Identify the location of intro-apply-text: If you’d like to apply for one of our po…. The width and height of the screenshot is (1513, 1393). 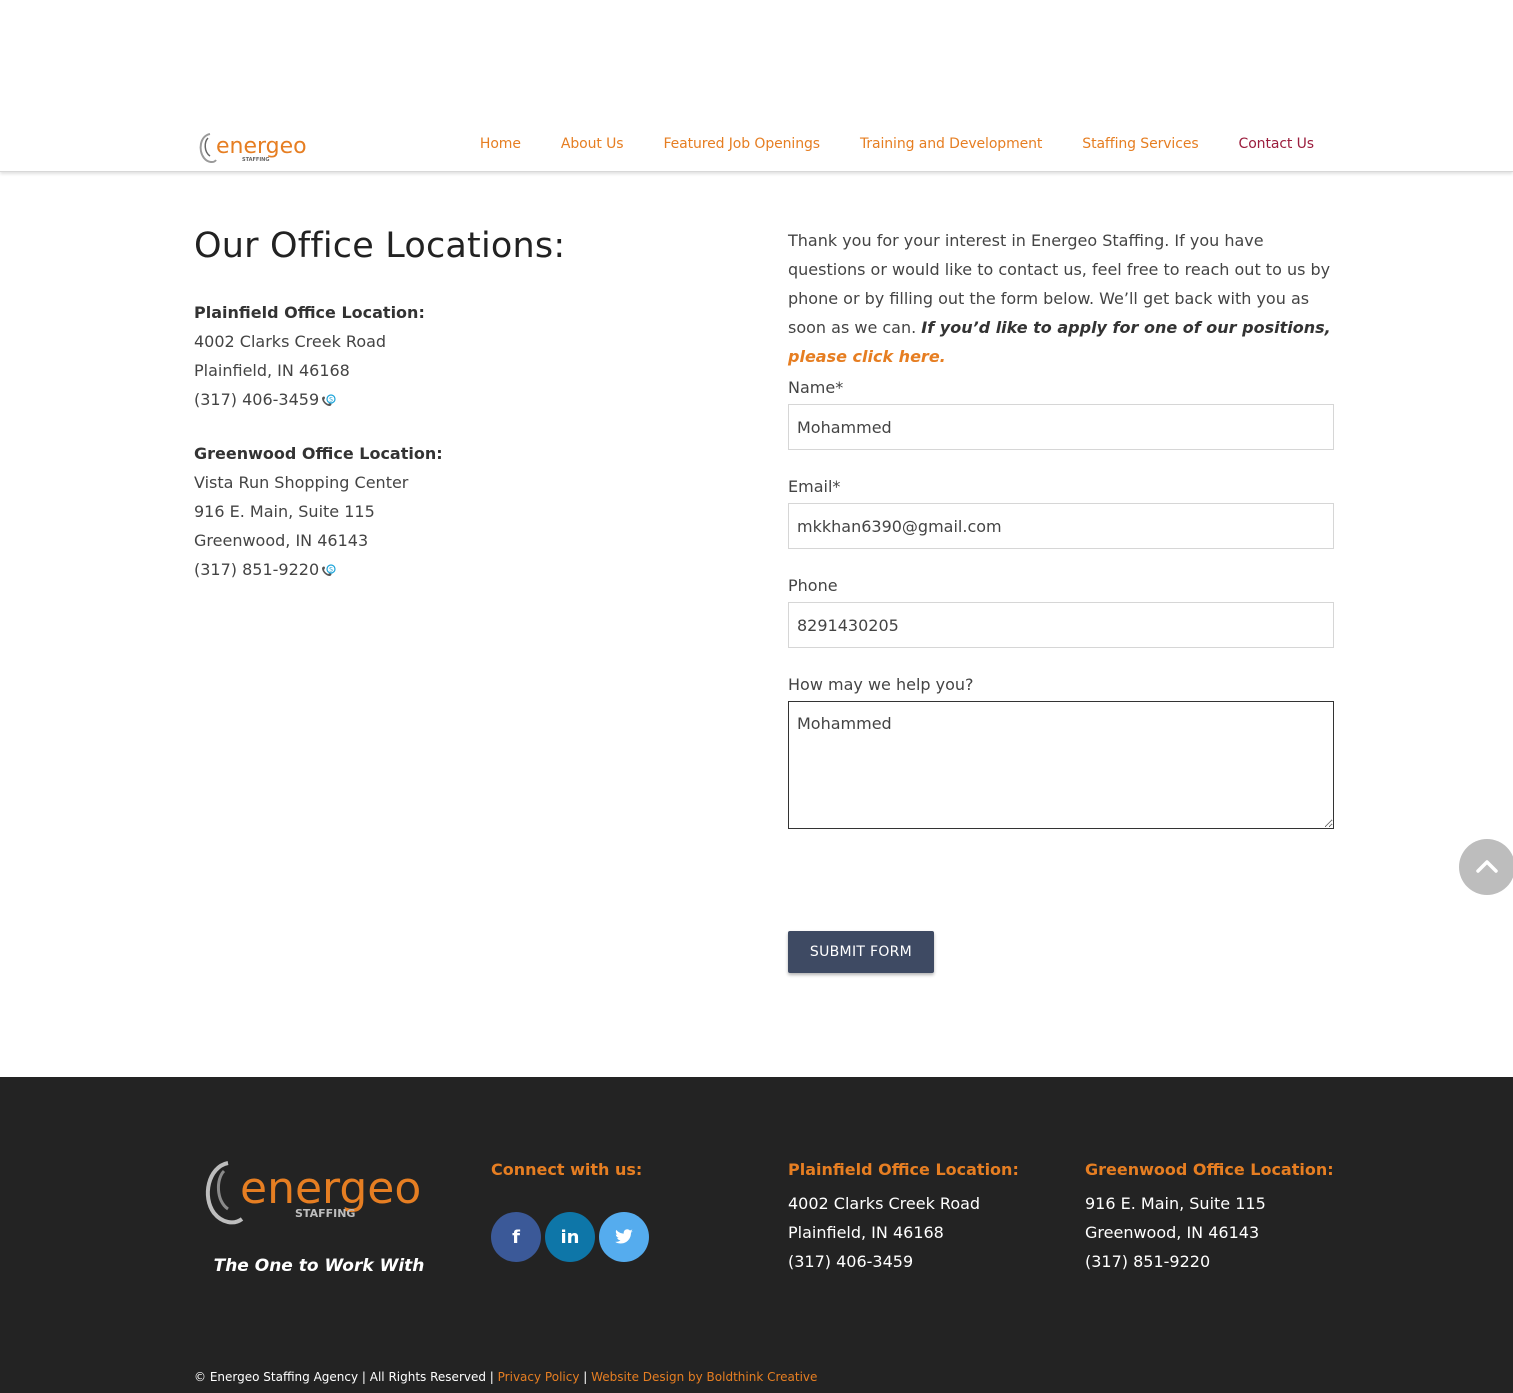
(1126, 327).